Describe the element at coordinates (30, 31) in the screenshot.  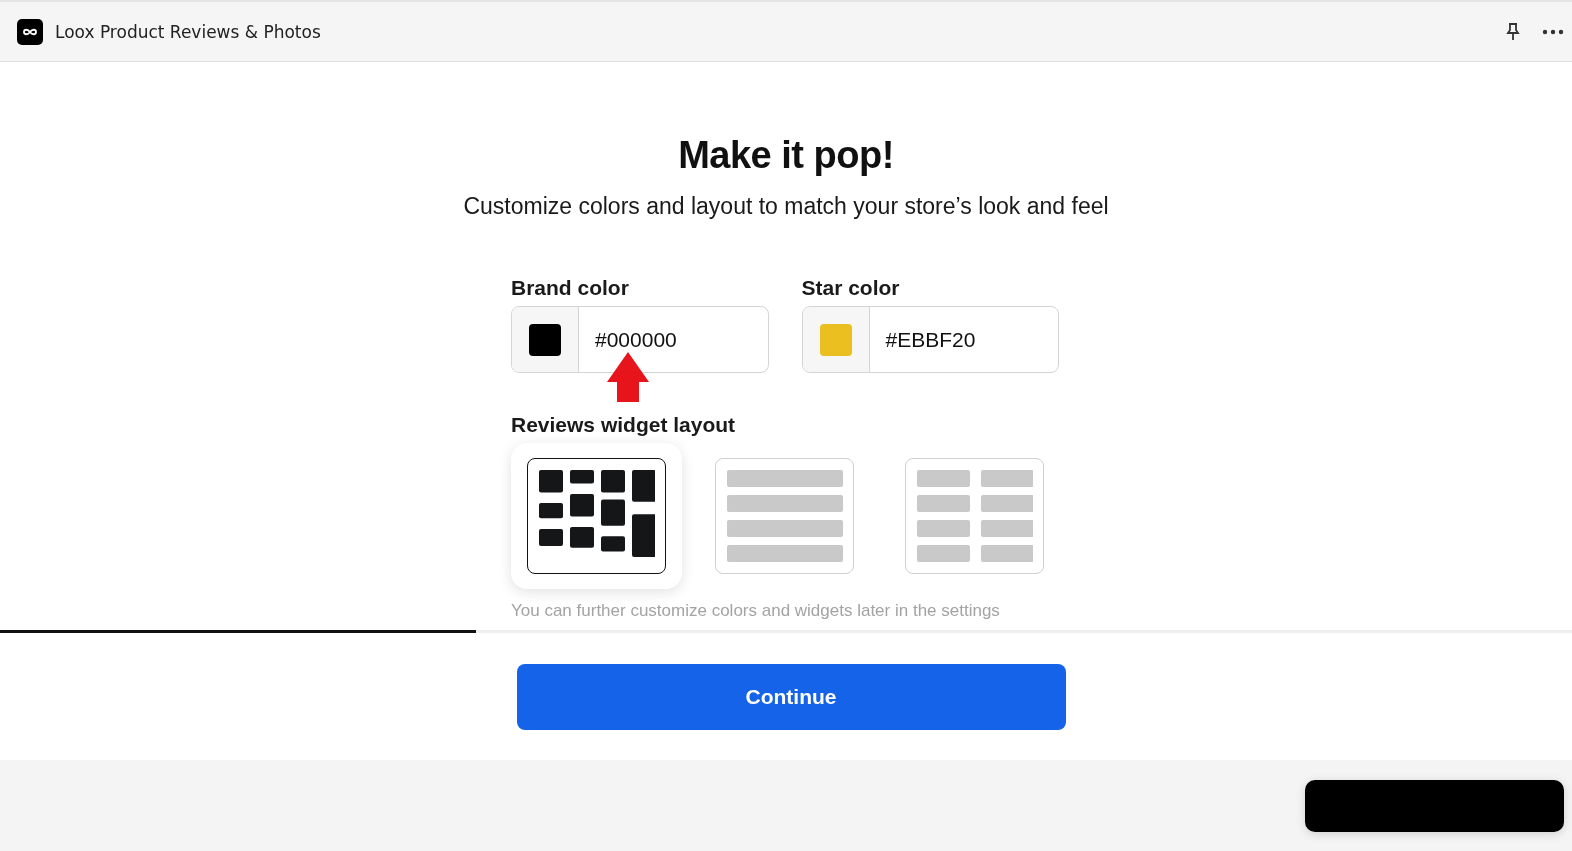
I see `infinity-logo-icon` at that location.